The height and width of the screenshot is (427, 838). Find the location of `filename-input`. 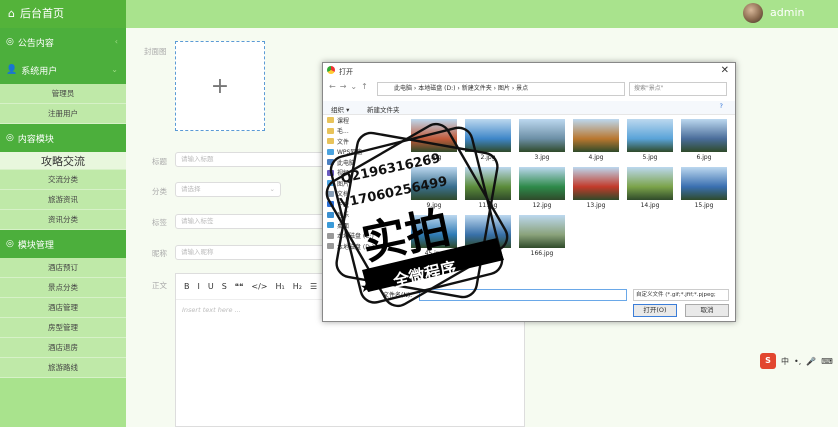

filename-input is located at coordinates (523, 295).